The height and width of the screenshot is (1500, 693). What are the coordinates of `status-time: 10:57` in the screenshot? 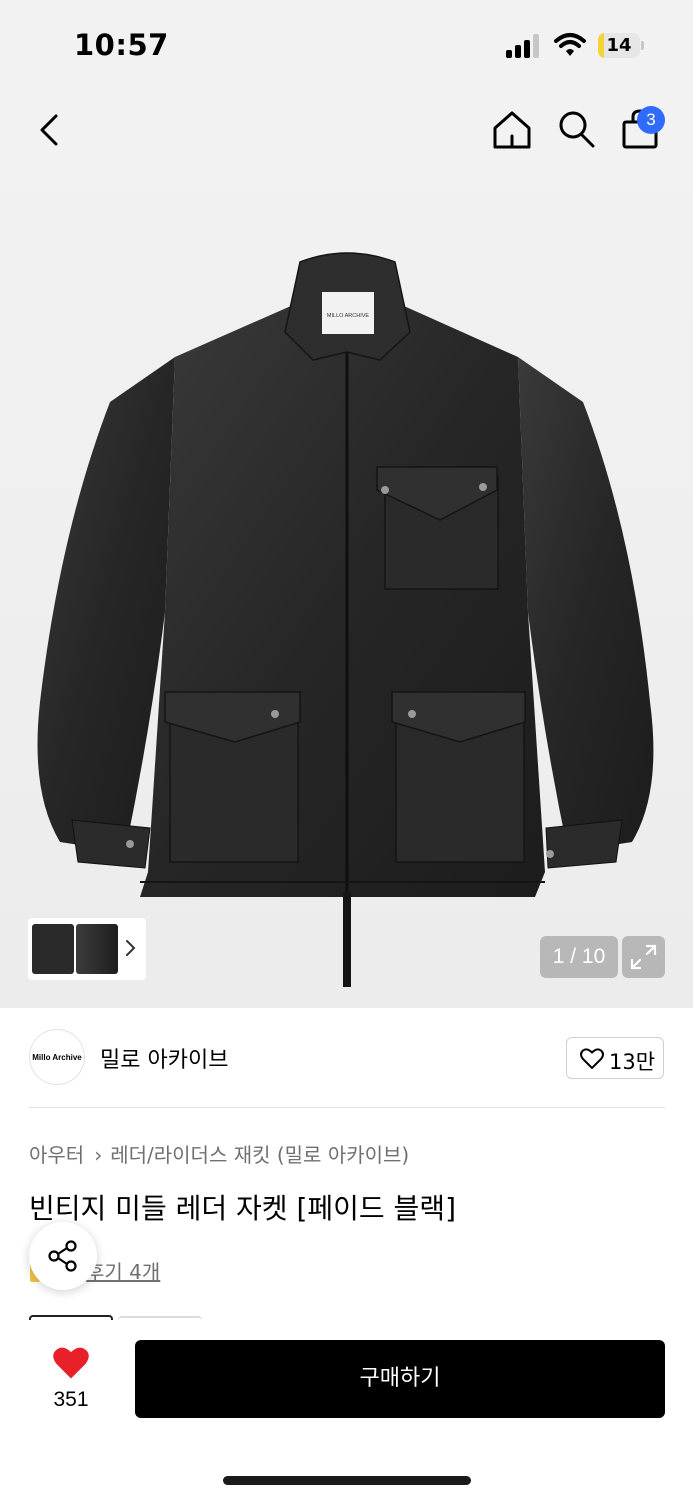 It's located at (121, 45).